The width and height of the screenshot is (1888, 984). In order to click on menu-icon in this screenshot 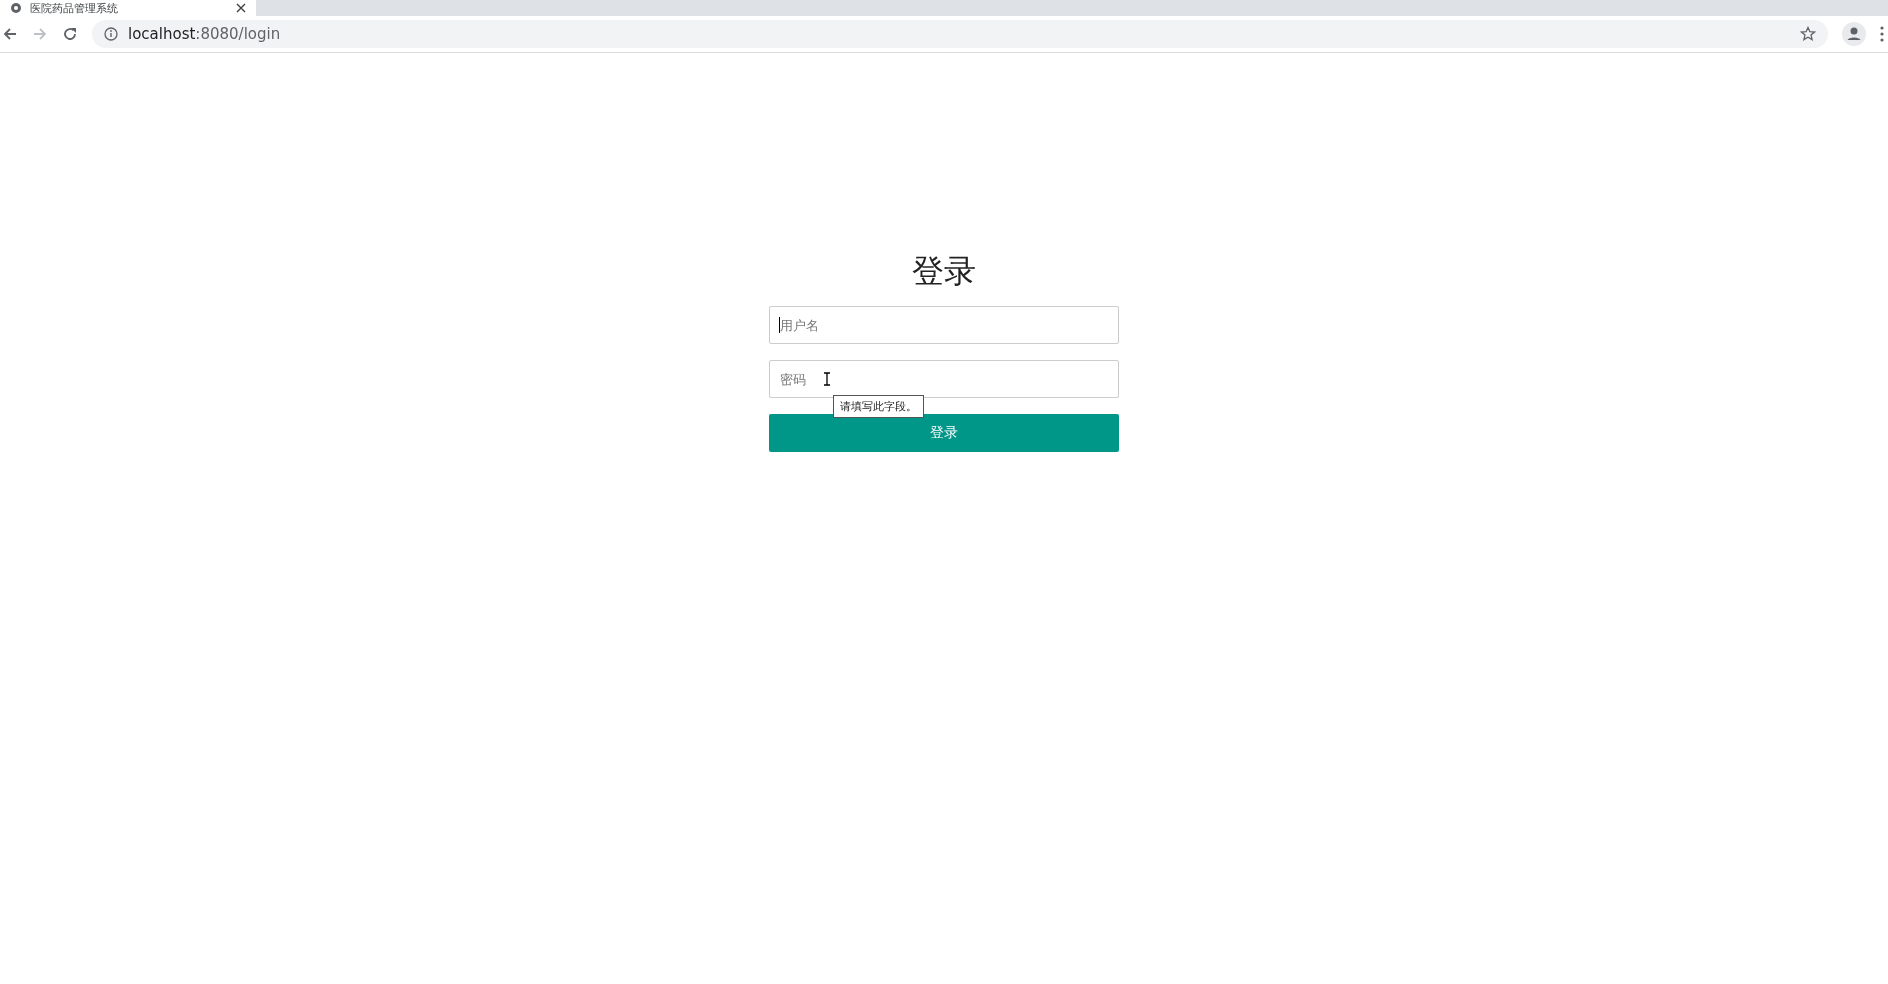, I will do `click(1882, 34)`.